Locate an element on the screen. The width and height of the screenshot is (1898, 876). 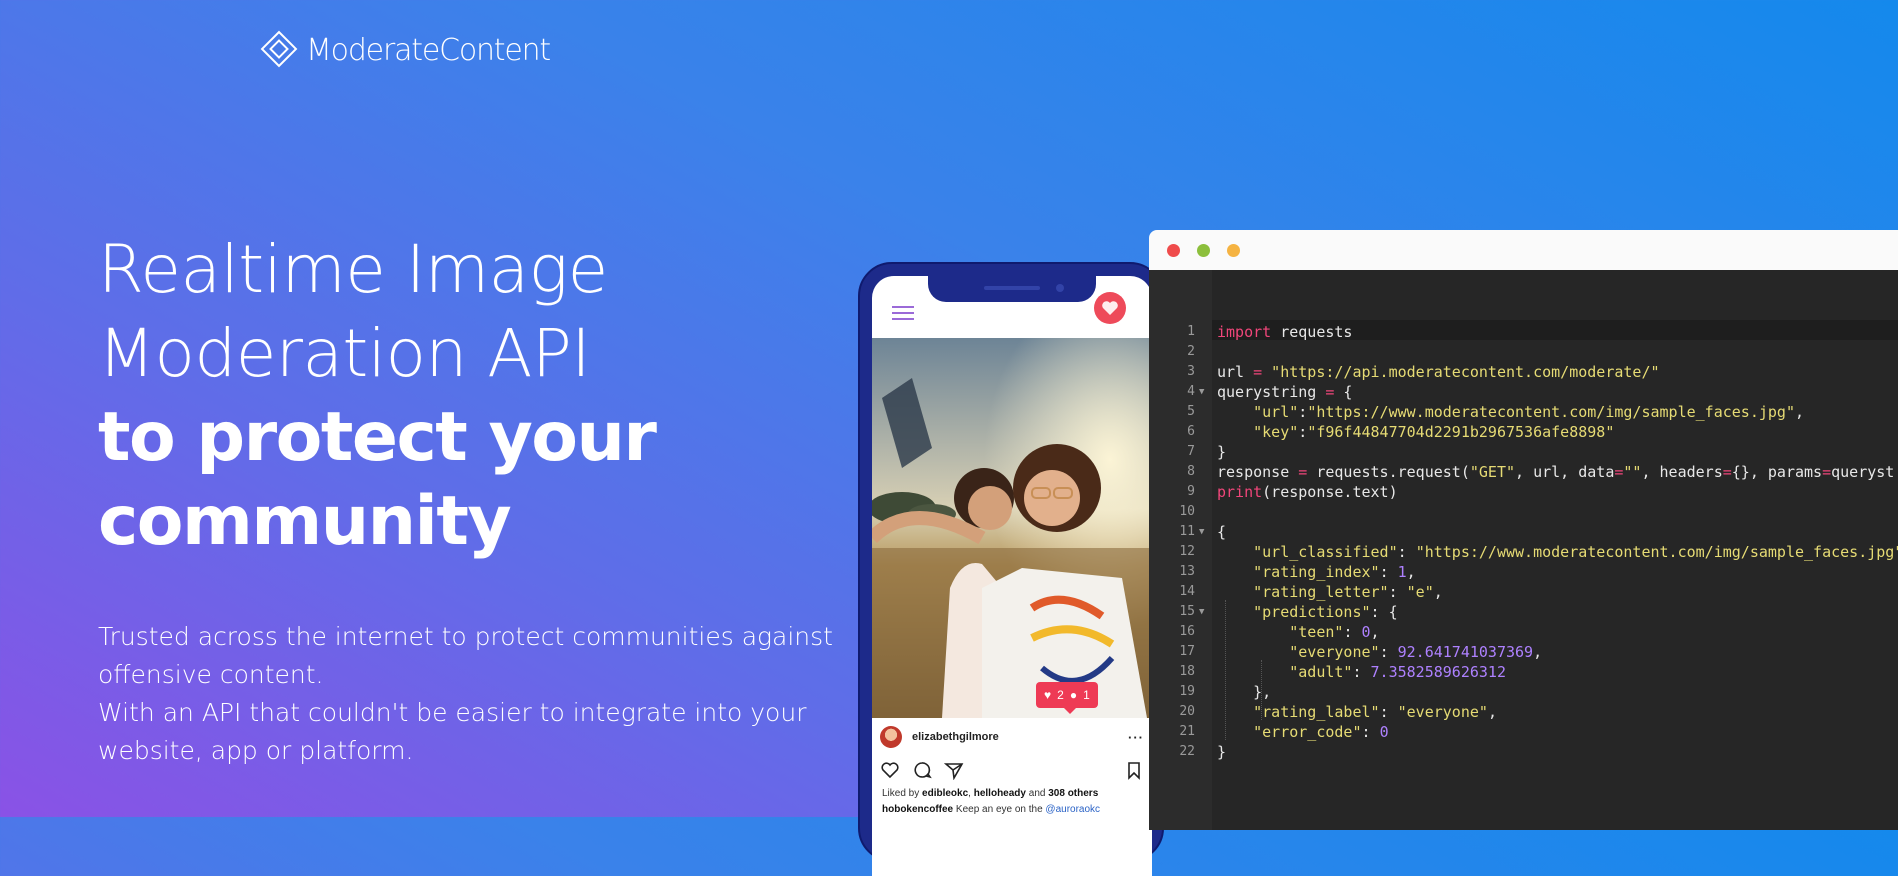
logo: ModerateContent is located at coordinates (404, 50).